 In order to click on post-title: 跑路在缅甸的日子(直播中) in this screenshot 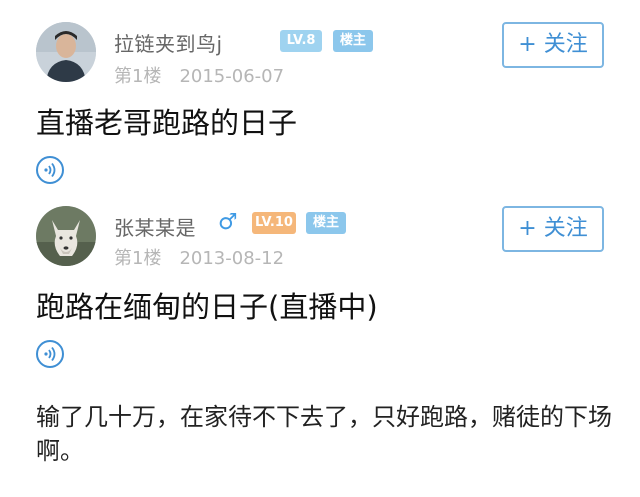, I will do `click(207, 307)`.